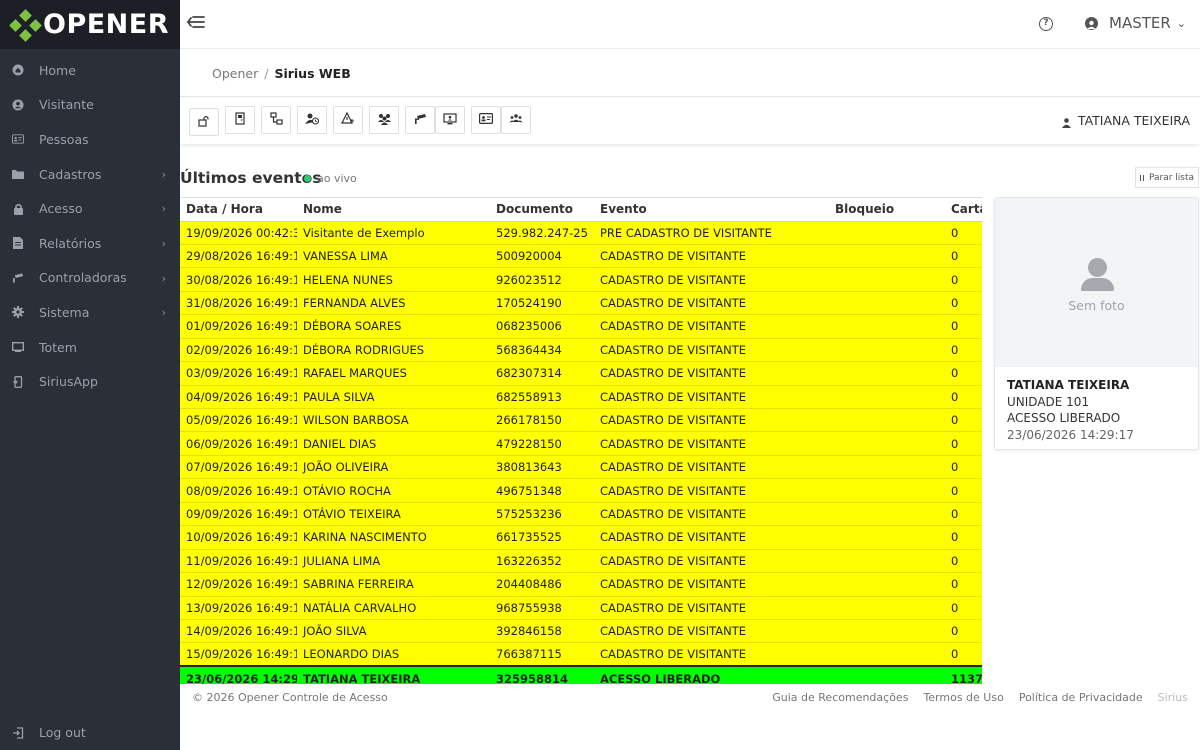 The width and height of the screenshot is (1200, 750). What do you see at coordinates (312, 120) in the screenshot?
I see `user-clock-button` at bounding box center [312, 120].